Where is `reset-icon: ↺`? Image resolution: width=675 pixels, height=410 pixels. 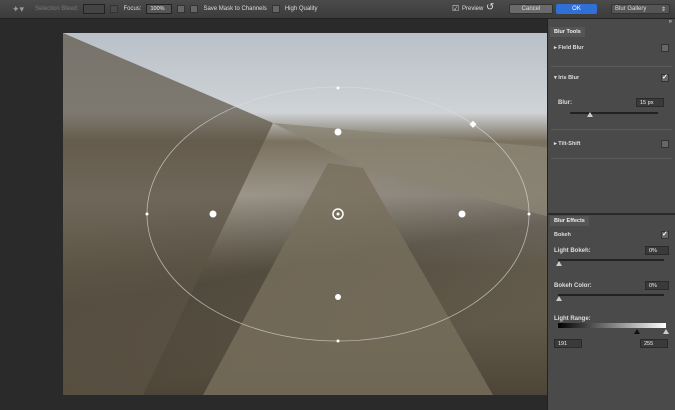
reset-icon: ↺ is located at coordinates (490, 7).